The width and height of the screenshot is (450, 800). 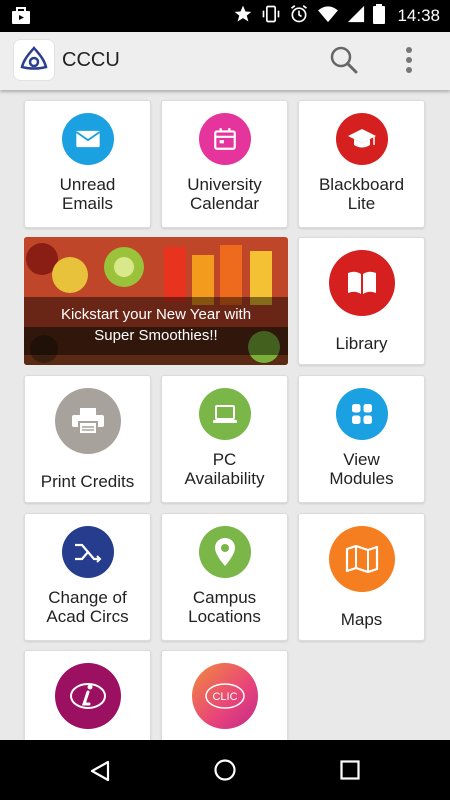 I want to click on book-icon, so click(x=361, y=283).